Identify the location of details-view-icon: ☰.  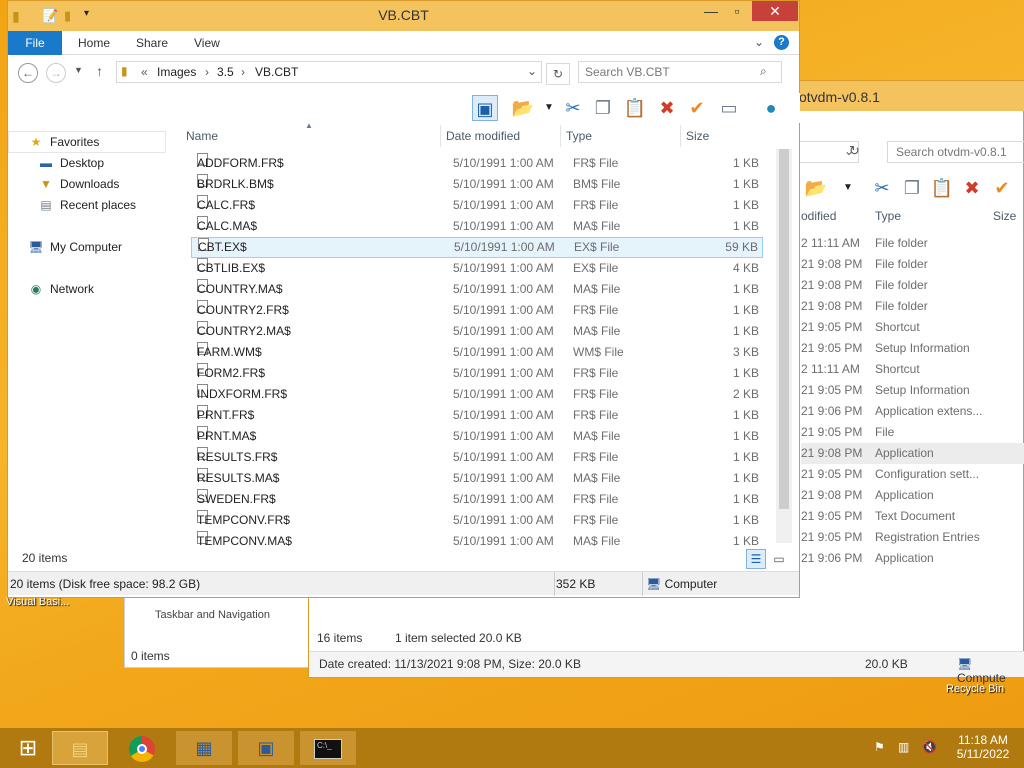
(756, 559).